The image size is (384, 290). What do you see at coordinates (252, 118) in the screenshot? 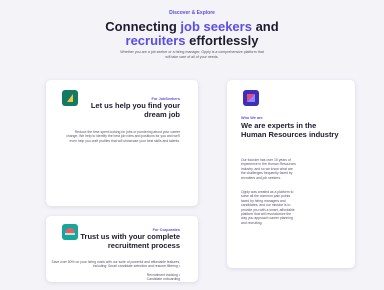
I see `who-tag: Who We are` at bounding box center [252, 118].